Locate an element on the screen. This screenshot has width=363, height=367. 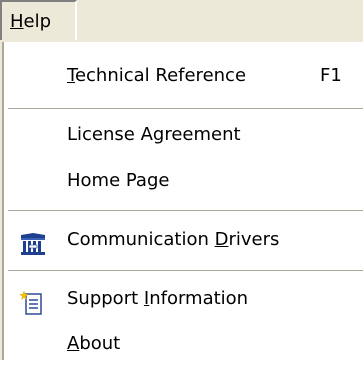
label-text: echnical Reference is located at coordinates (160, 75).